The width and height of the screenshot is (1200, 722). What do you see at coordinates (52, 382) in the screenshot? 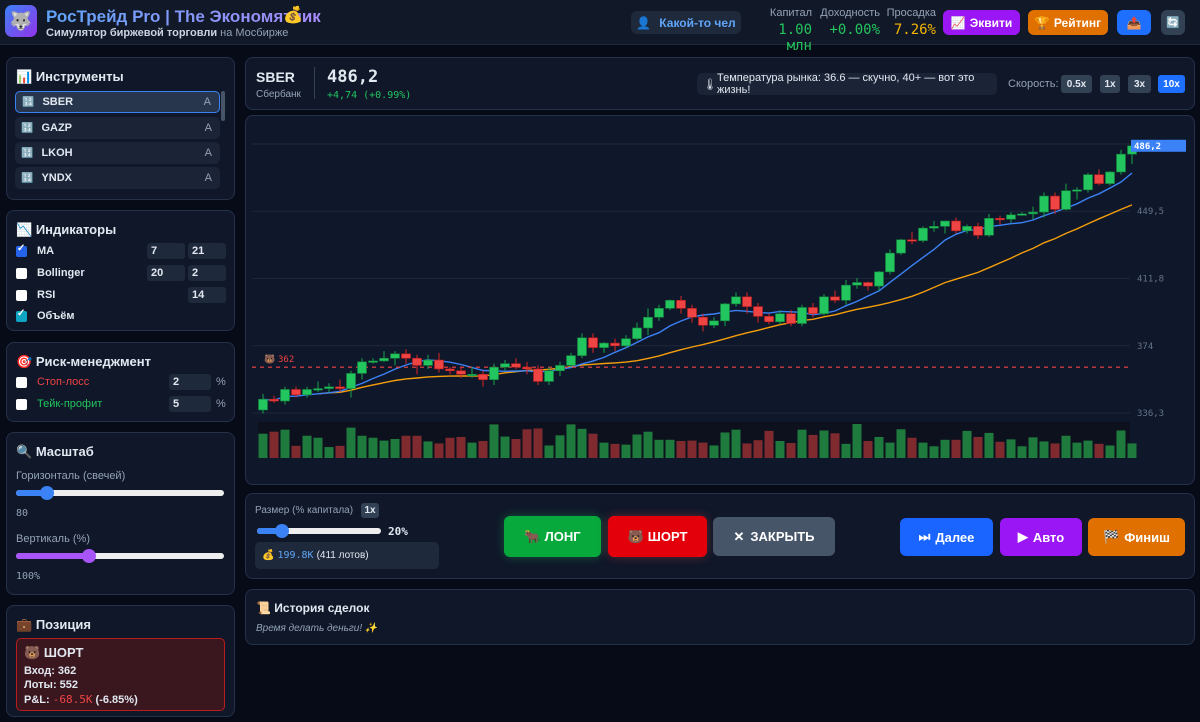
I see `stop-loss-row: Стоп-лосс` at bounding box center [52, 382].